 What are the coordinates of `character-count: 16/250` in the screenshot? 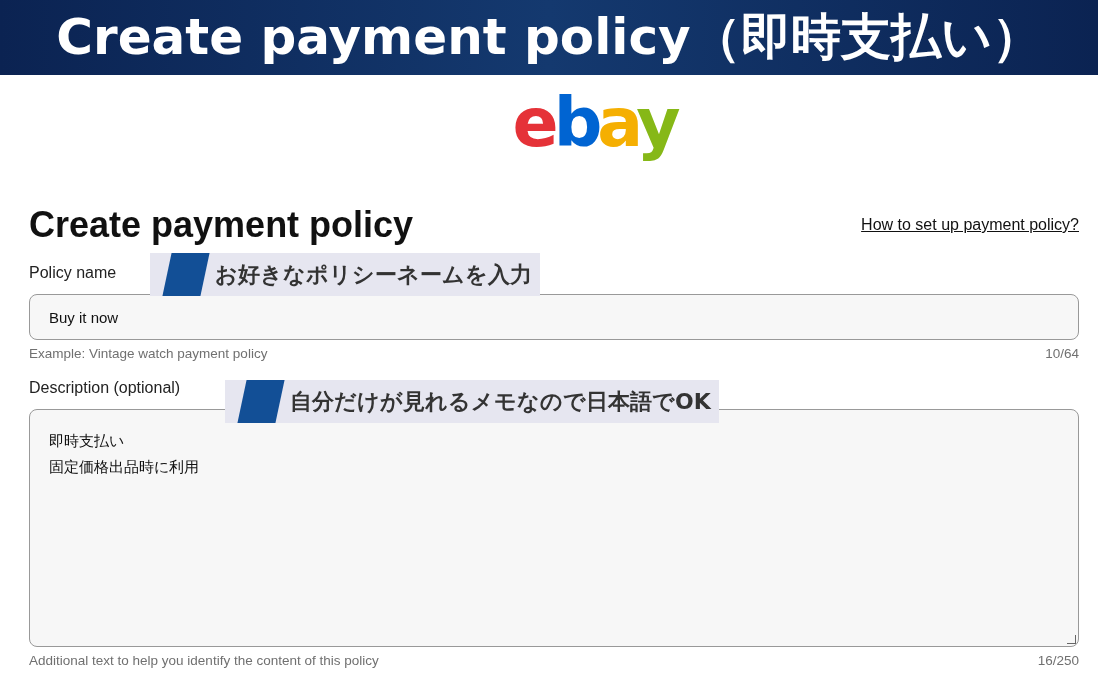 It's located at (1058, 660).